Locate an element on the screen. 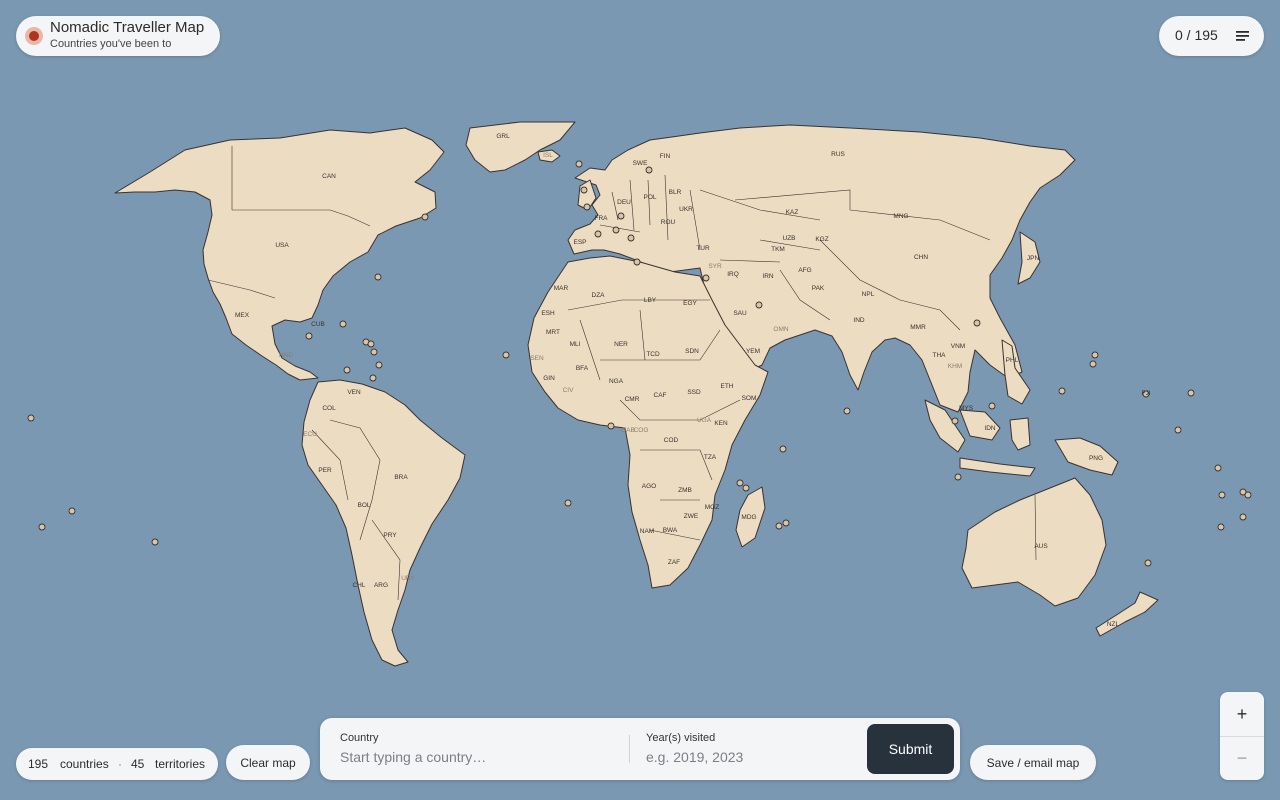 This screenshot has width=1280, height=800. country-code-label: GAB is located at coordinates (628, 430).